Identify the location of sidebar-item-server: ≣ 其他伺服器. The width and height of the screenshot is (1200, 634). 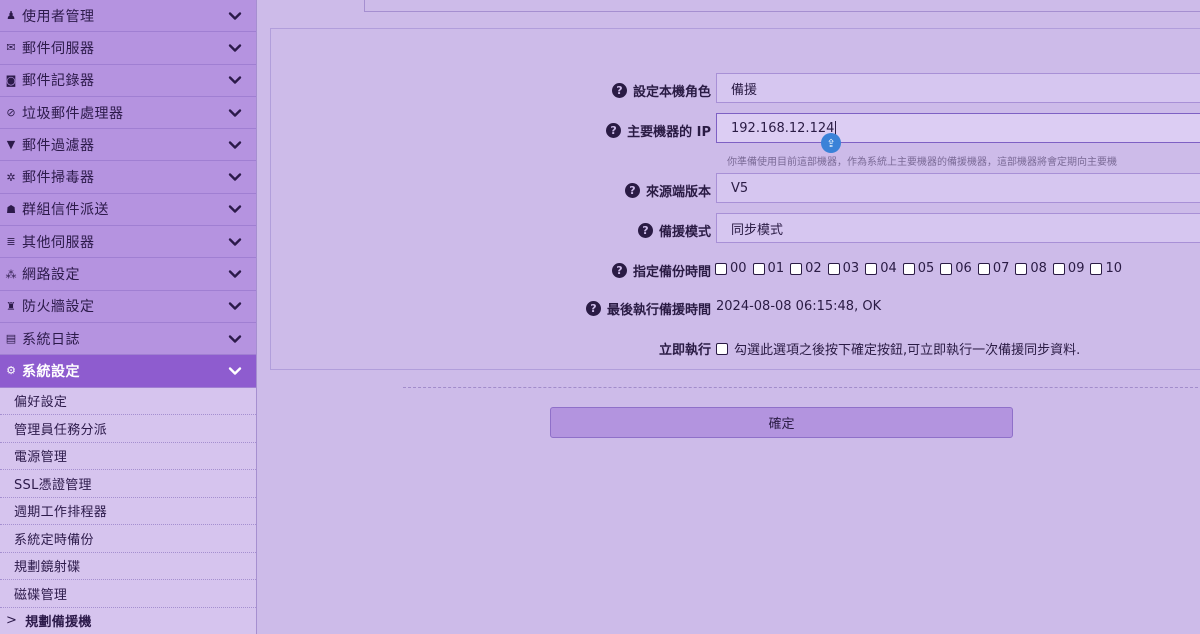
(128, 242).